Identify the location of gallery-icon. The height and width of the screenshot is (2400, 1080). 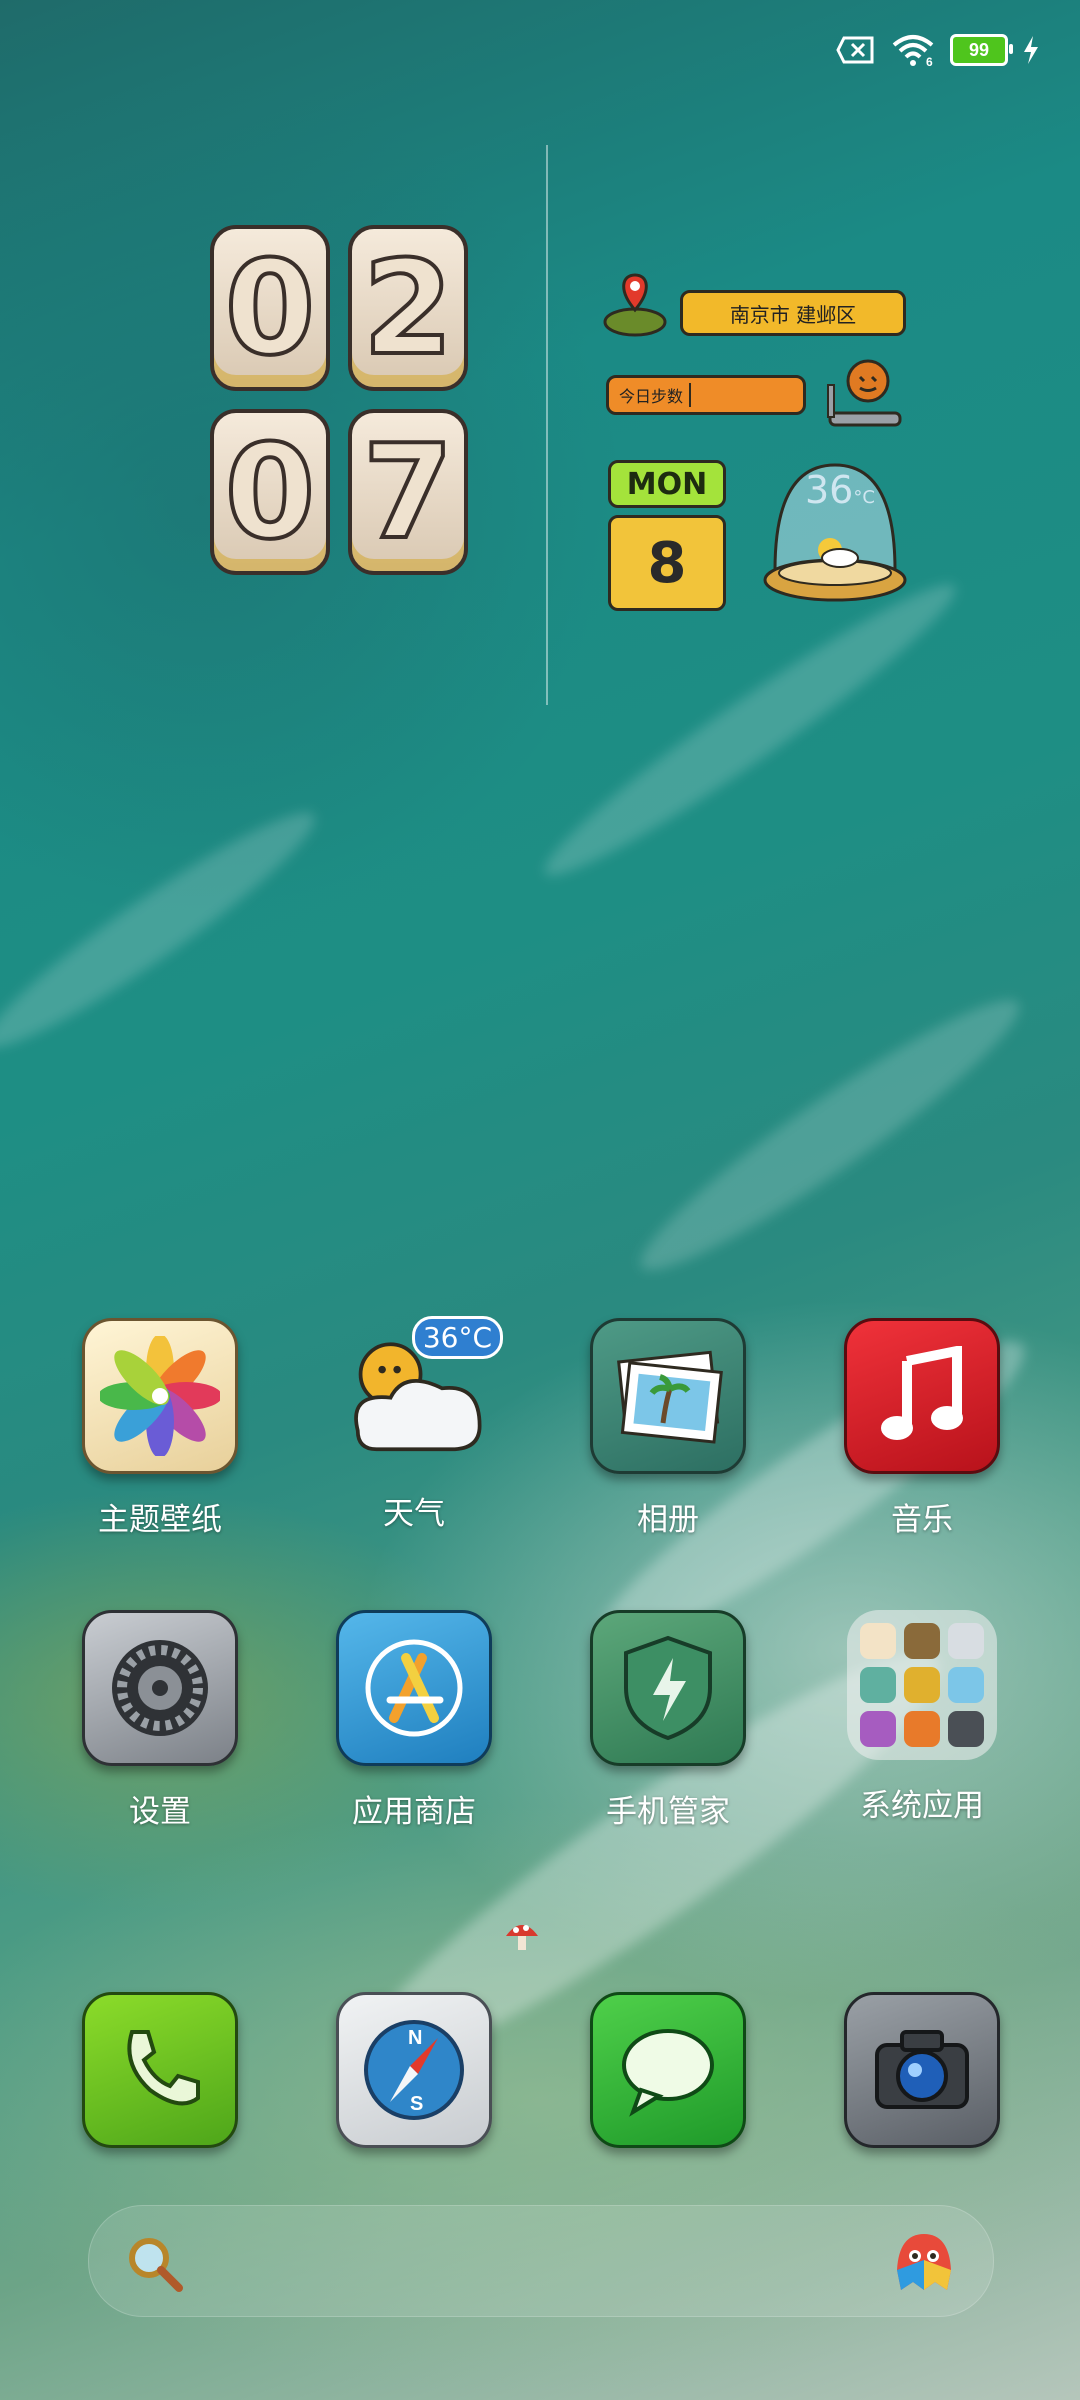
(668, 1396).